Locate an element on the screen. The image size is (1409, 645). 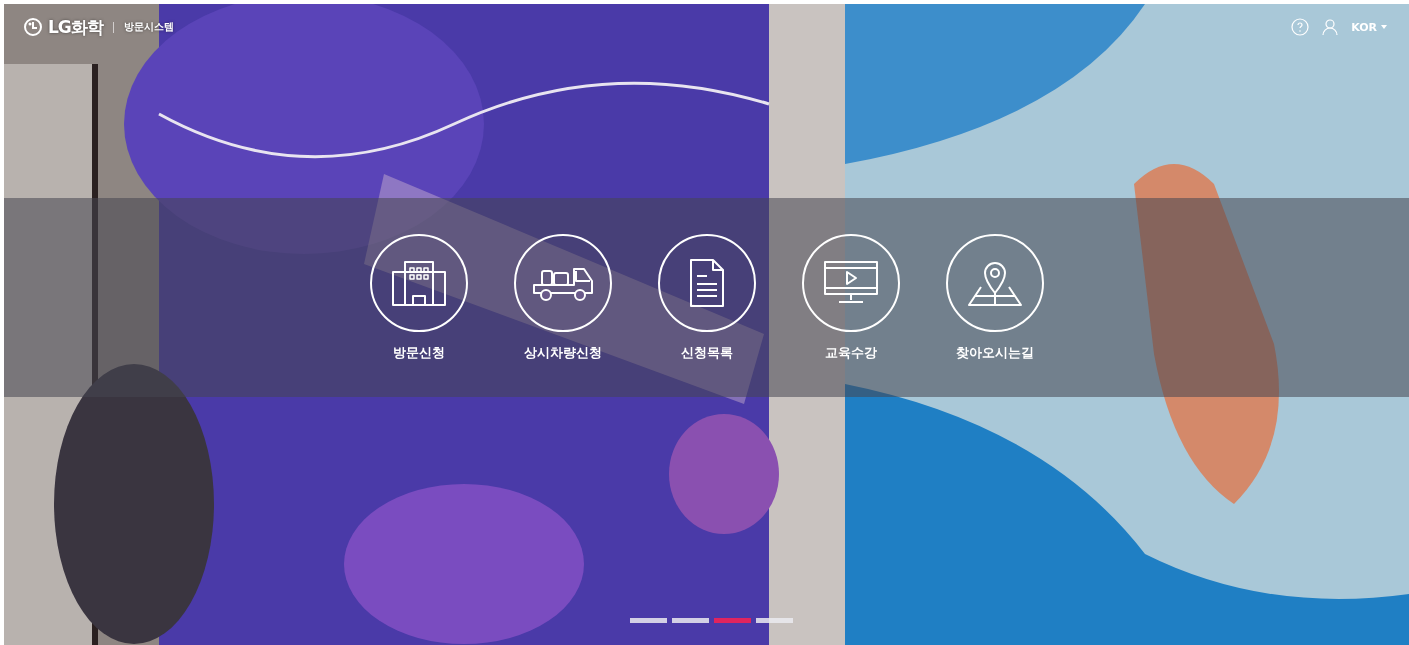
logo-icon is located at coordinates (33, 27).